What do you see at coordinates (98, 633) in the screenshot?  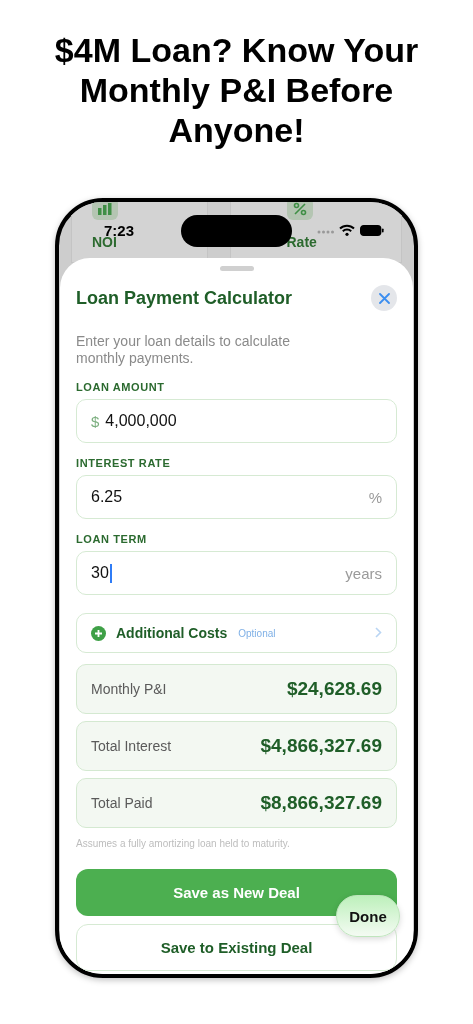 I see `plus-circle-icon` at bounding box center [98, 633].